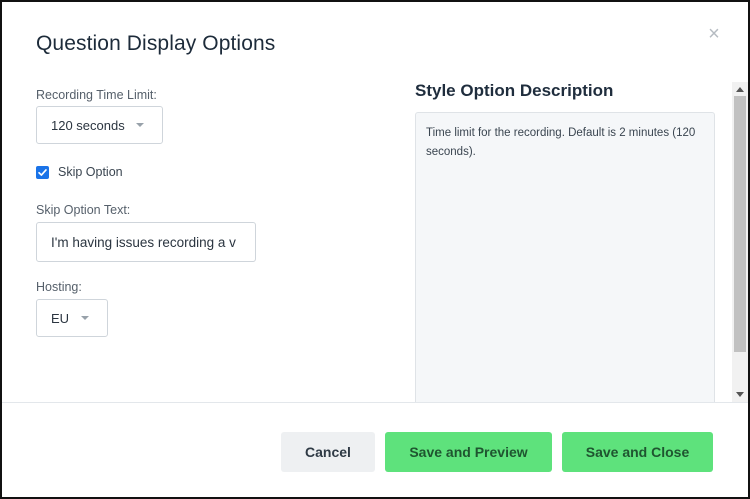  What do you see at coordinates (637, 452) in the screenshot?
I see `save-and-close-button: Save and Close` at bounding box center [637, 452].